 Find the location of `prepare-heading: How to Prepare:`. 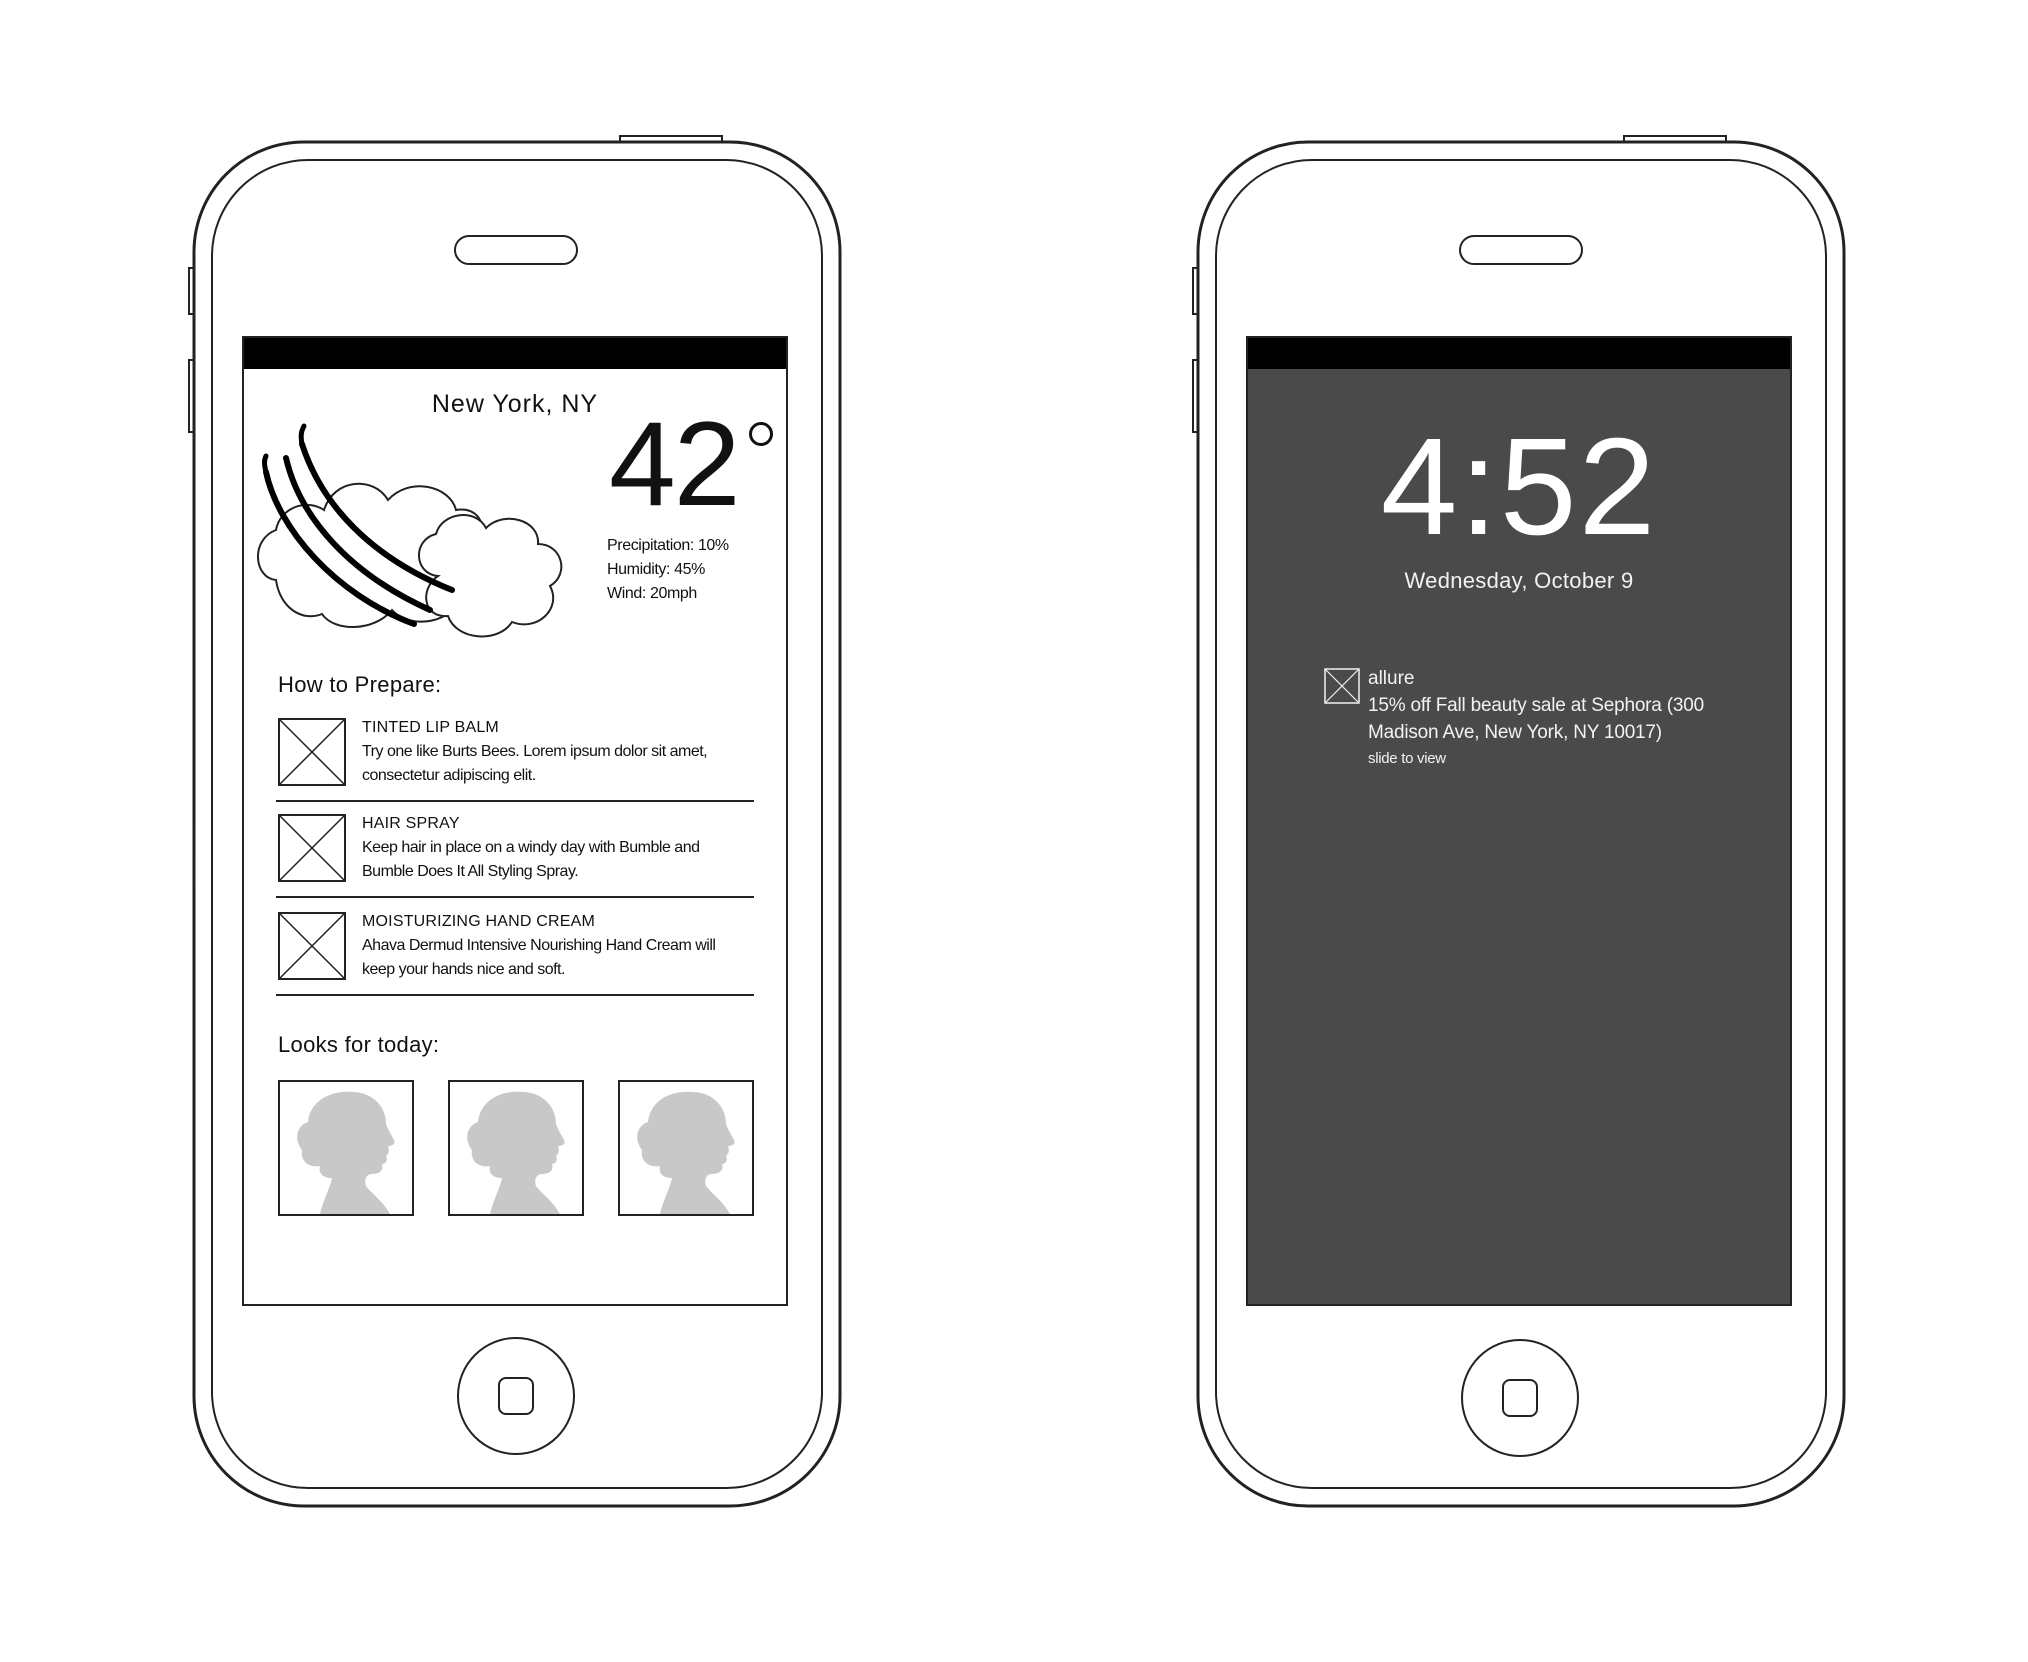

prepare-heading: How to Prepare: is located at coordinates (360, 684).